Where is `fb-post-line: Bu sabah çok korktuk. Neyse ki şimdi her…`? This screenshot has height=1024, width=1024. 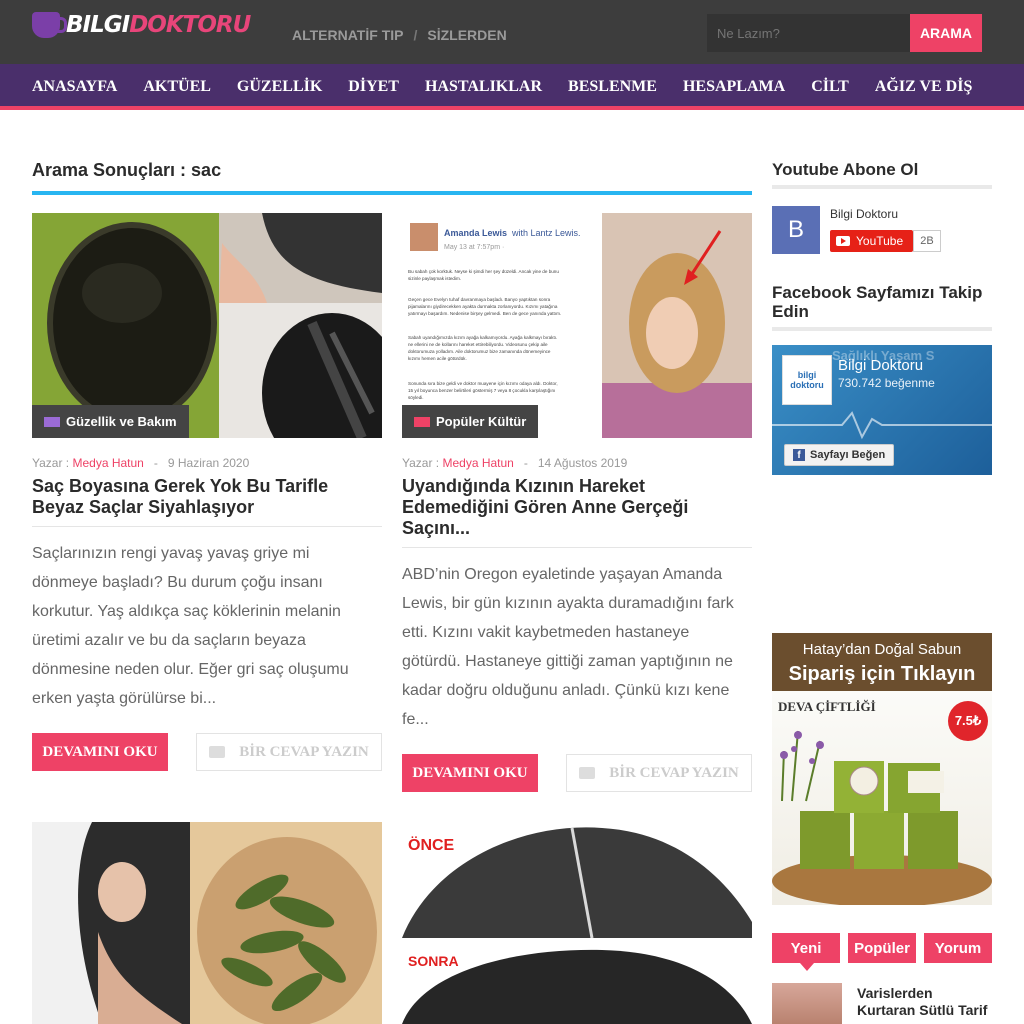 fb-post-line: Bu sabah çok korktuk. Neyse ki şimdi her… is located at coordinates (483, 271).